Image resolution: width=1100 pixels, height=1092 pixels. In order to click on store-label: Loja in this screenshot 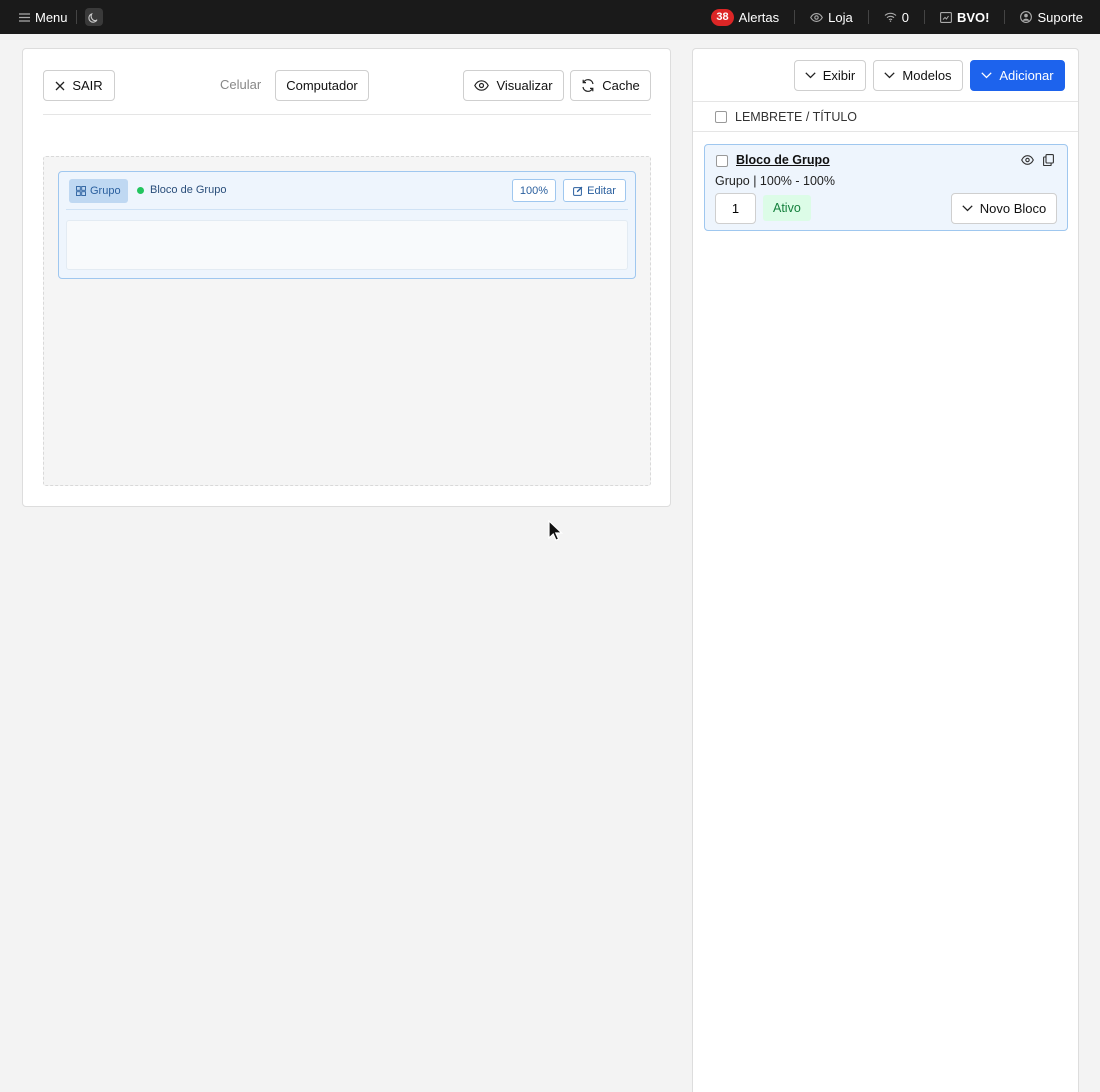, I will do `click(840, 17)`.